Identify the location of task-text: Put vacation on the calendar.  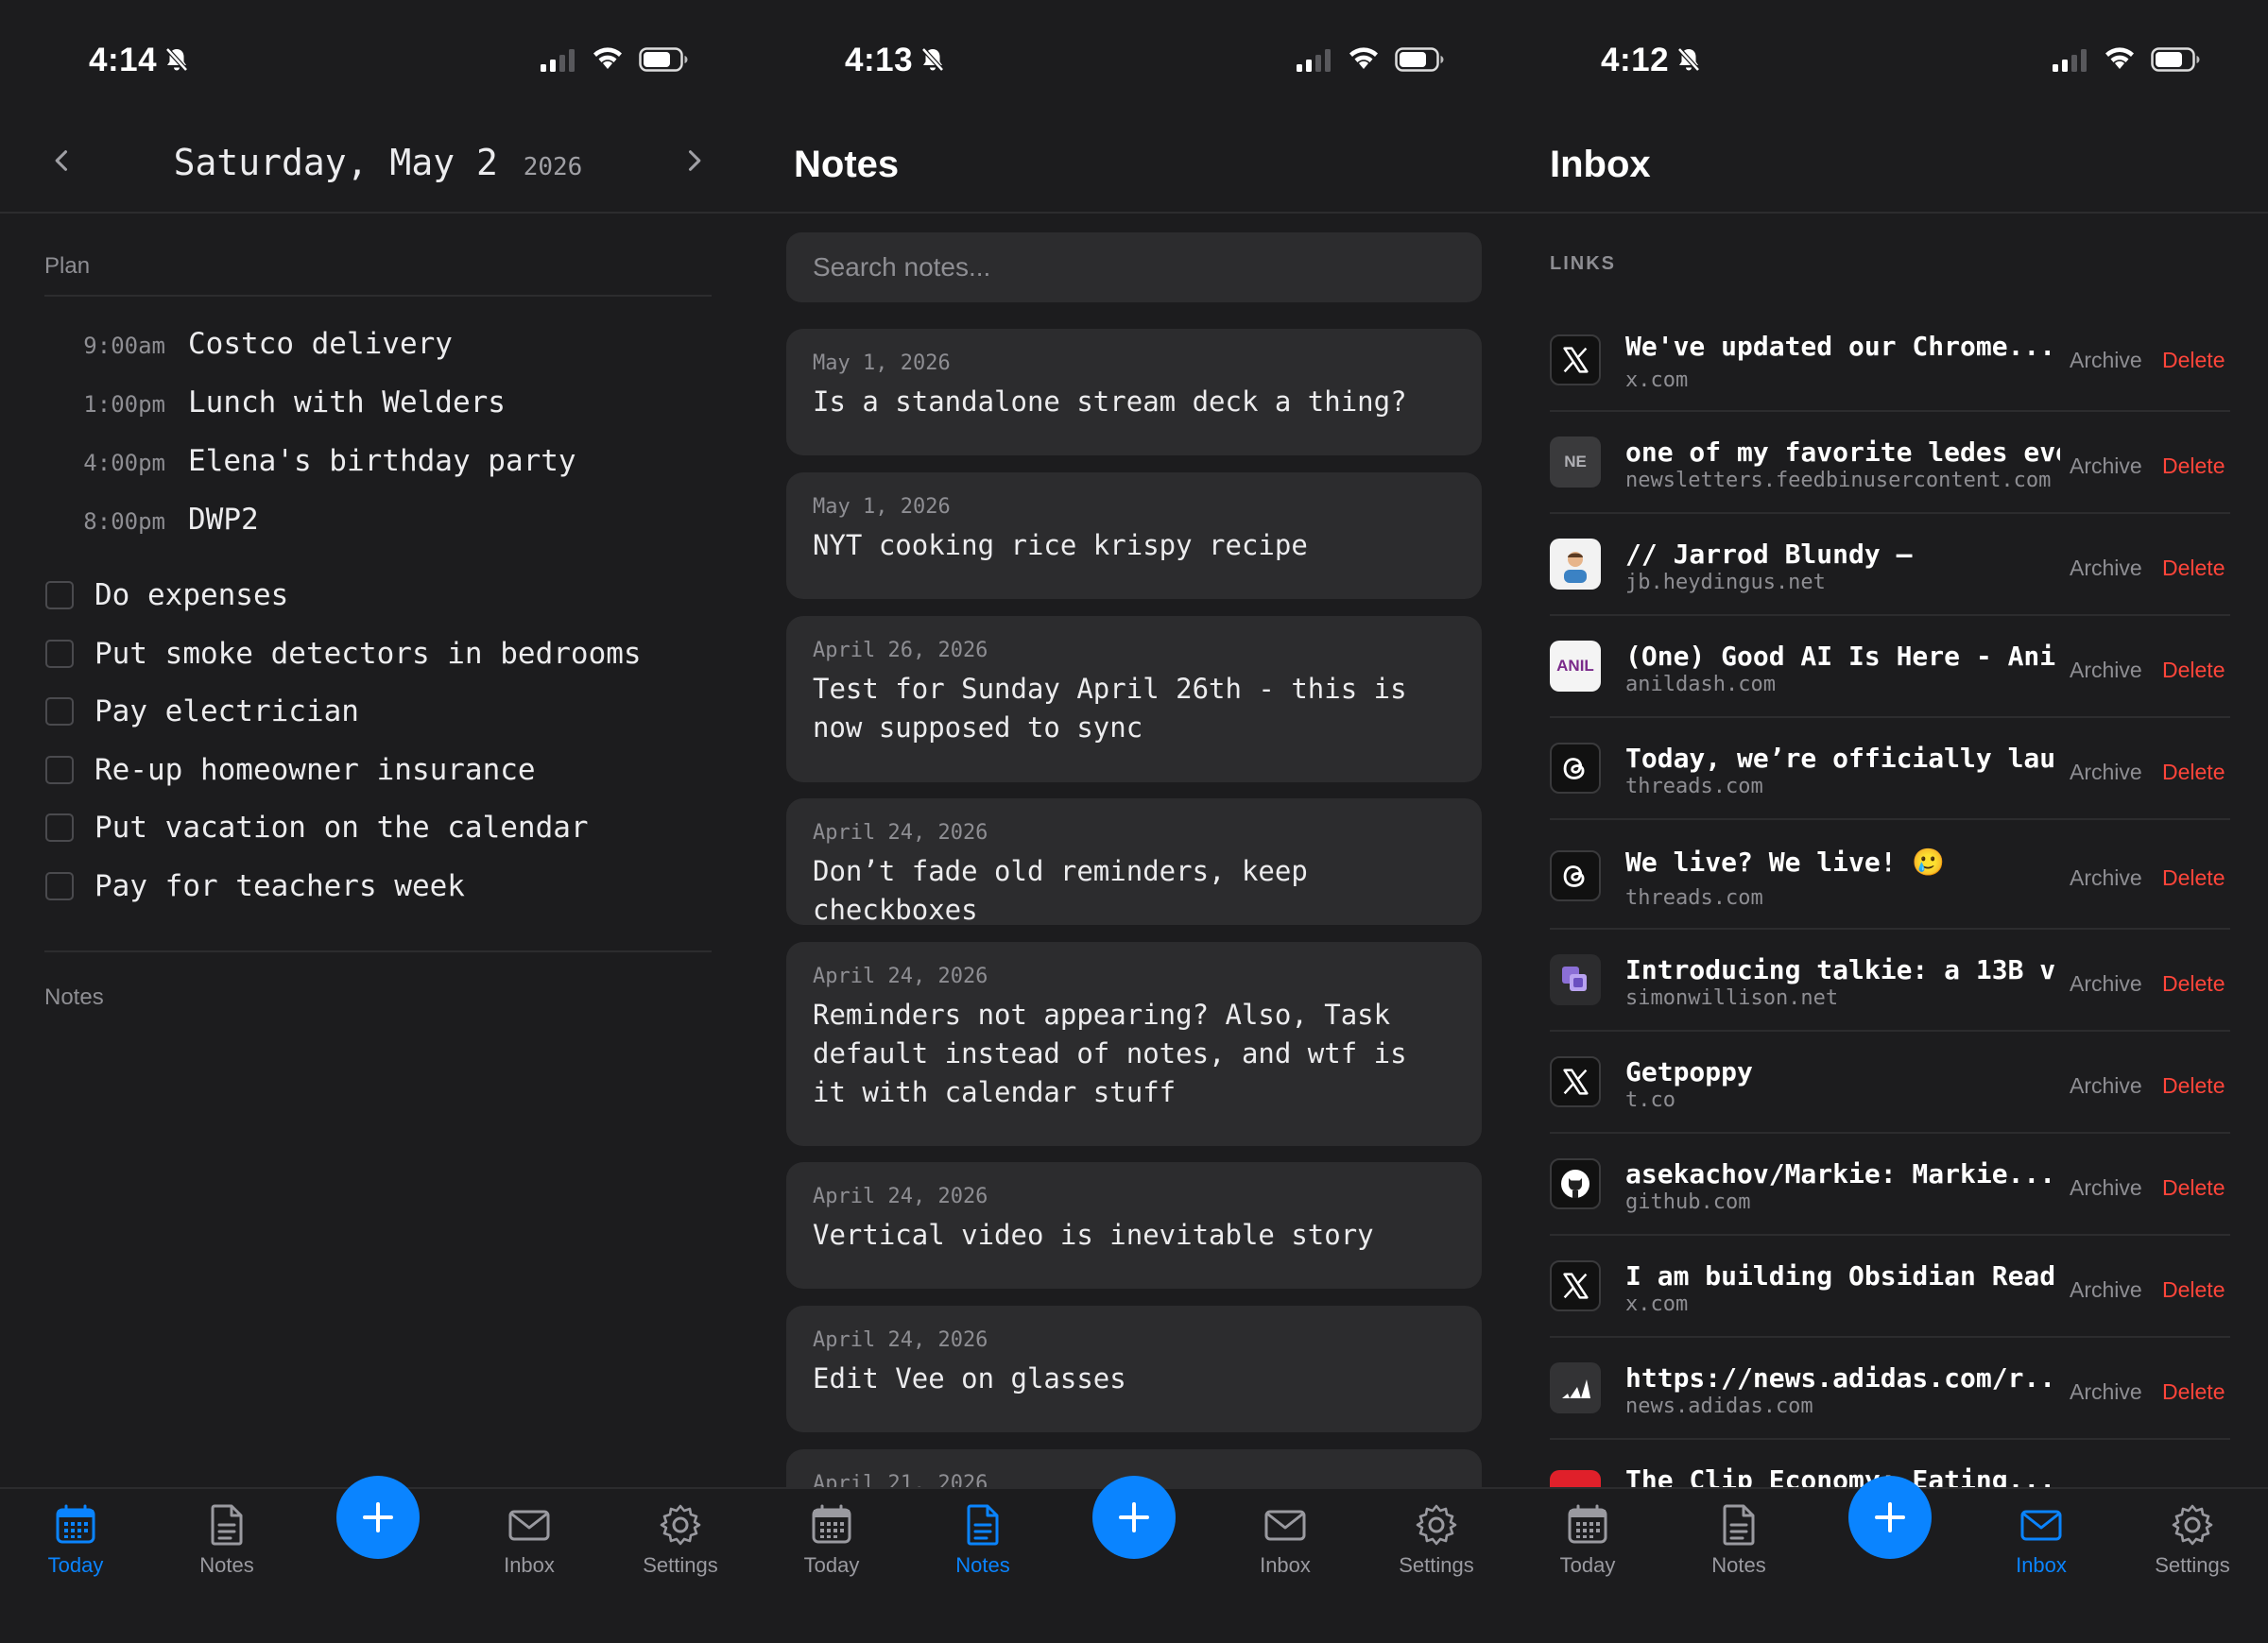
(341, 828).